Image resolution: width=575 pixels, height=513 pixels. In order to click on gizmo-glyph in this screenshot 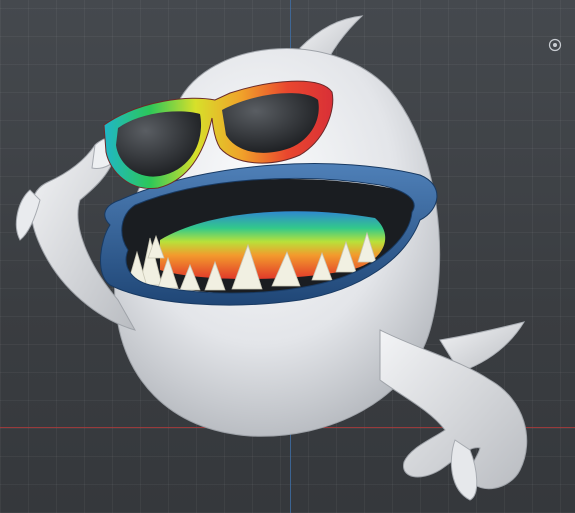, I will do `click(555, 45)`.